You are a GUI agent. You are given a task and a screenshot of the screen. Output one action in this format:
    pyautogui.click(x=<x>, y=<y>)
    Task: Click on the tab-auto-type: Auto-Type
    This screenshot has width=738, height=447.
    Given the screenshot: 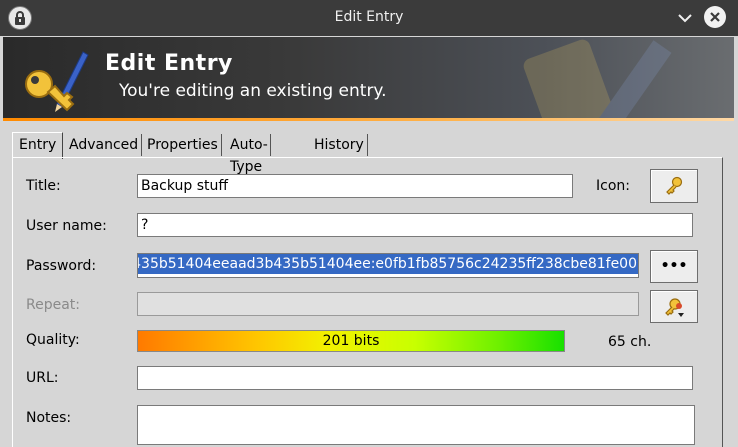 What is the action you would take?
    pyautogui.click(x=249, y=154)
    